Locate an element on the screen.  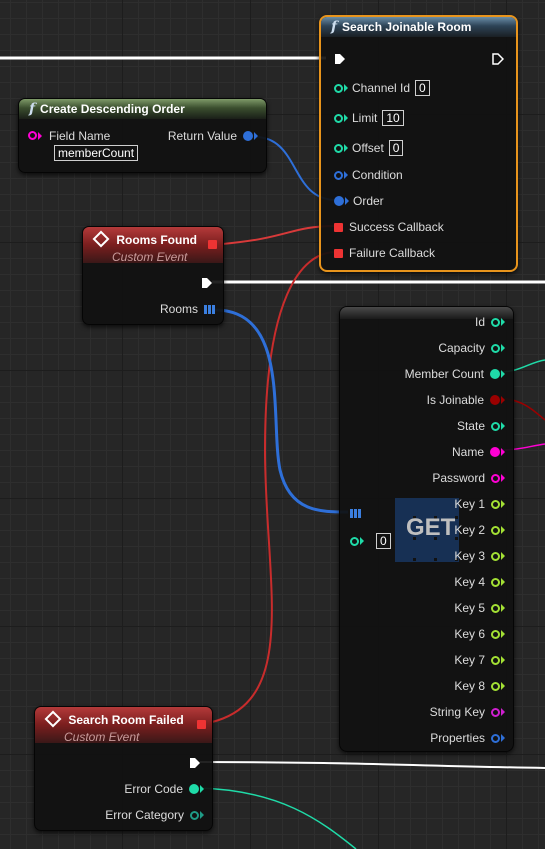
get-output-row-key-2: Key 2 is located at coordinates (479, 530).